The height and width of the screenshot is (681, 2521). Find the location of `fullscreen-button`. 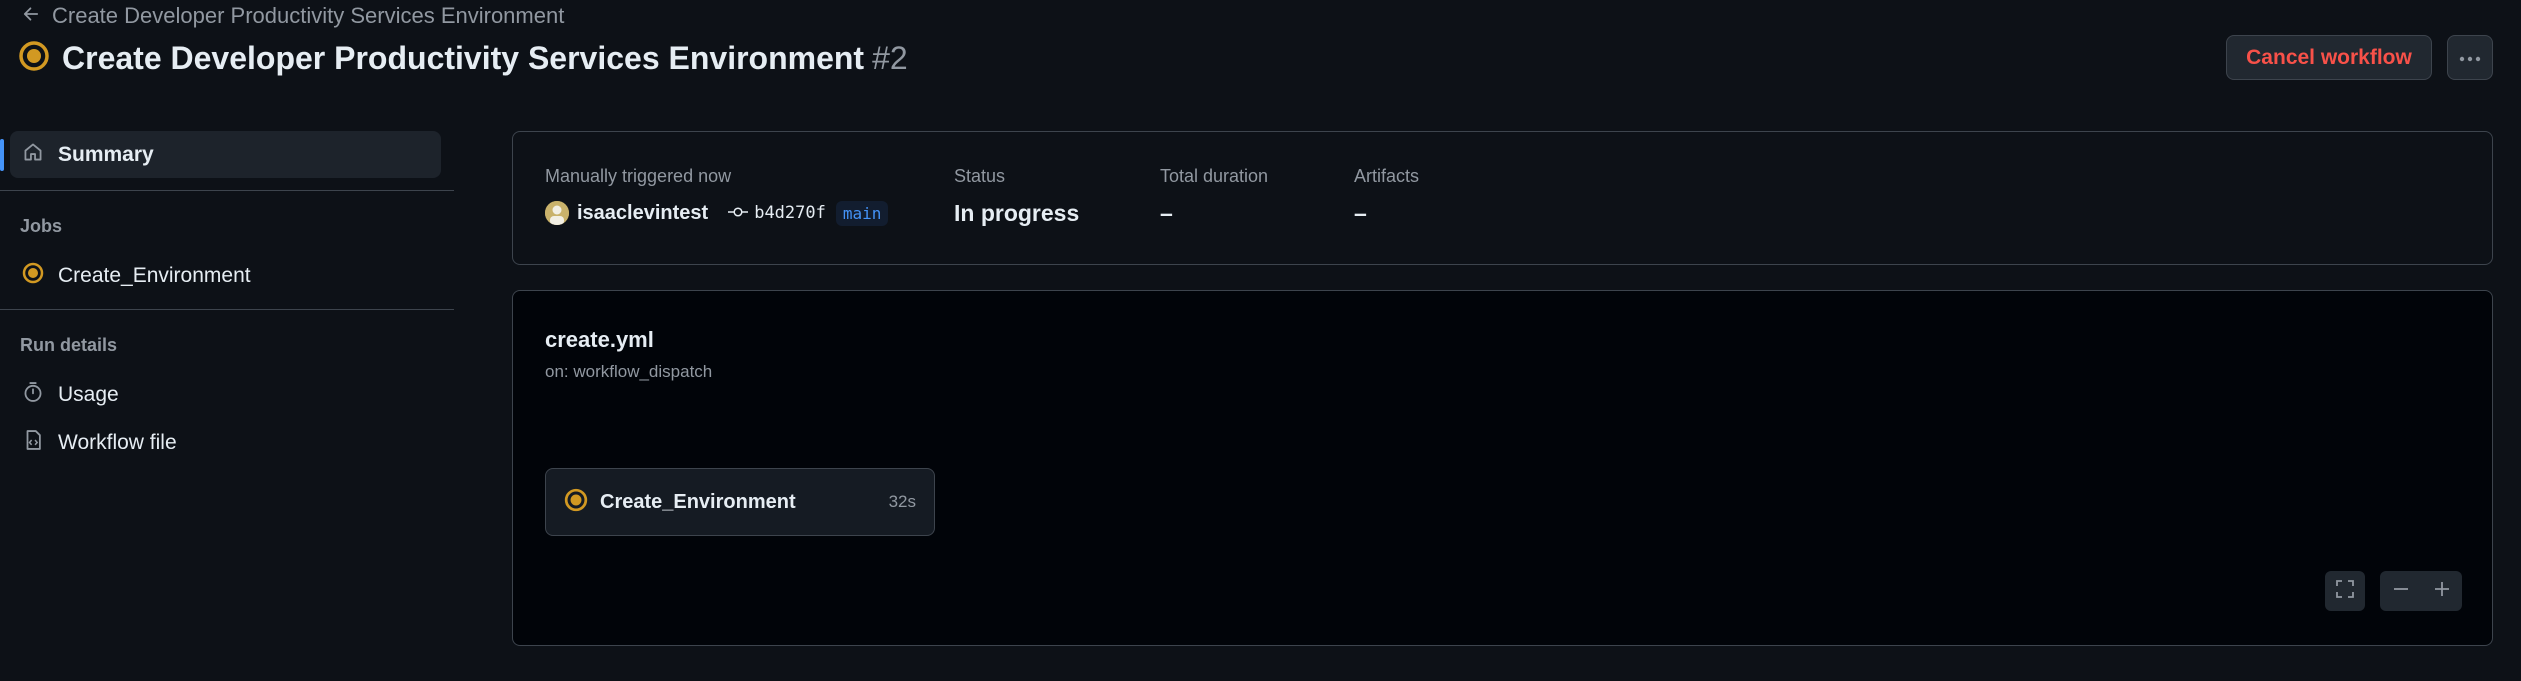

fullscreen-button is located at coordinates (2345, 591).